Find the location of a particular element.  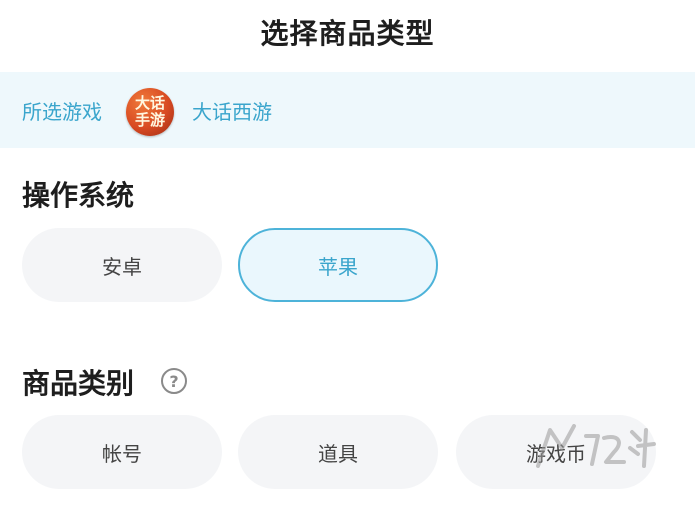

os-option-android: 安卓 is located at coordinates (122, 265).